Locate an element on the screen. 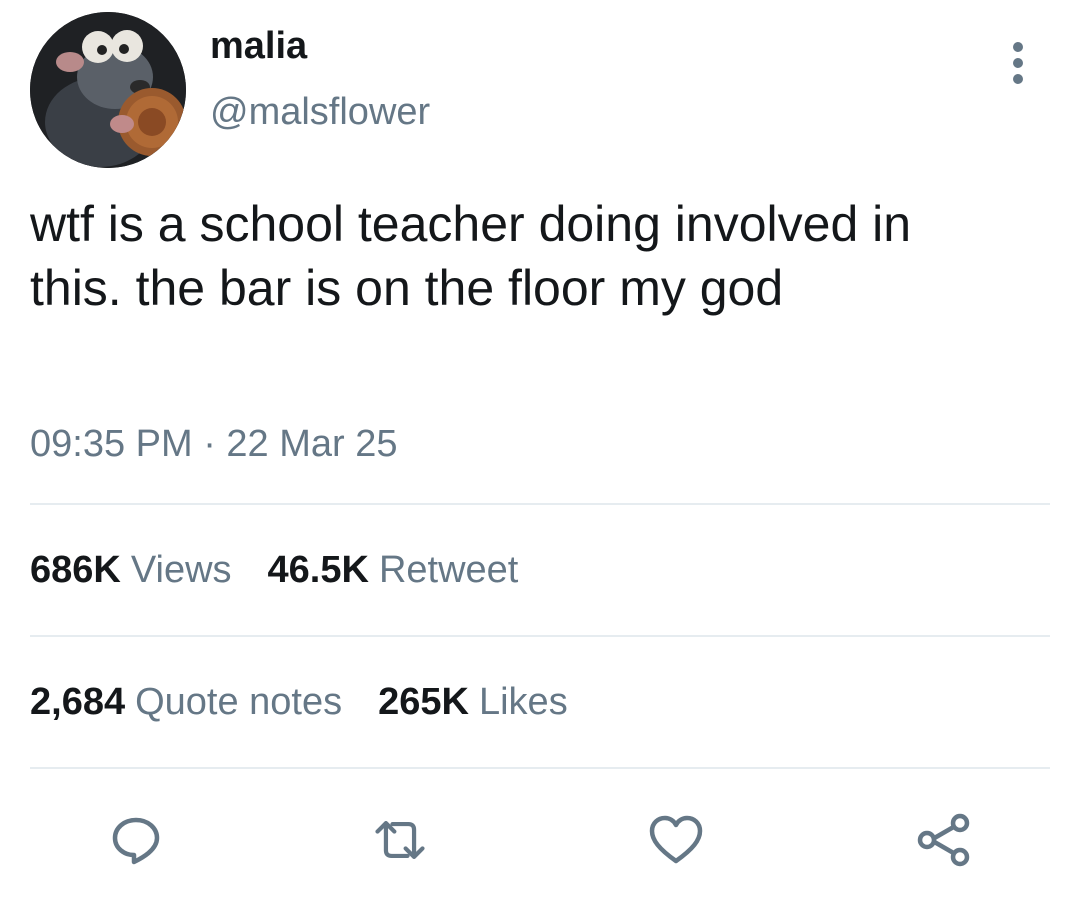  quotes-stat: 2,684 Quote notes is located at coordinates (186, 703).